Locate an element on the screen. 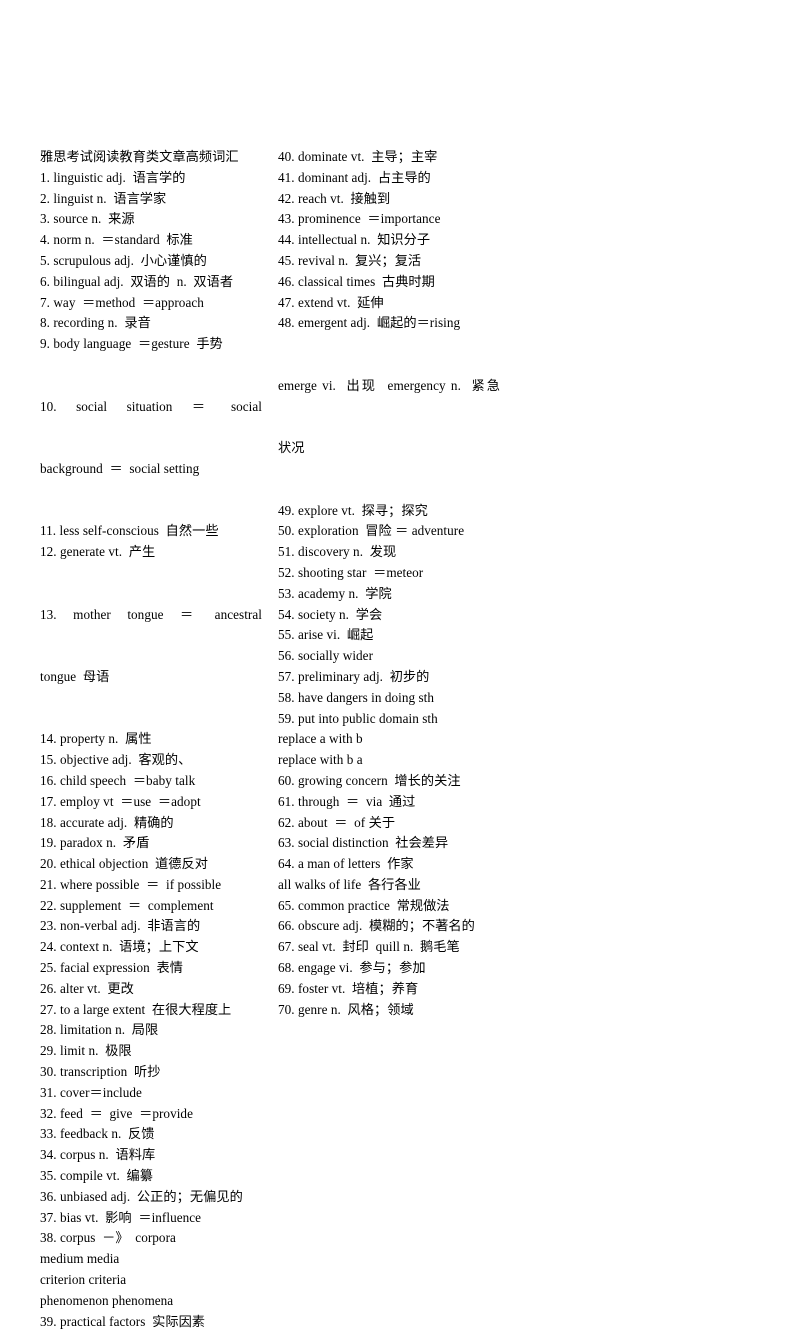  plural-note-phenomenon: phenomenon phenomena is located at coordinates (107, 1300).